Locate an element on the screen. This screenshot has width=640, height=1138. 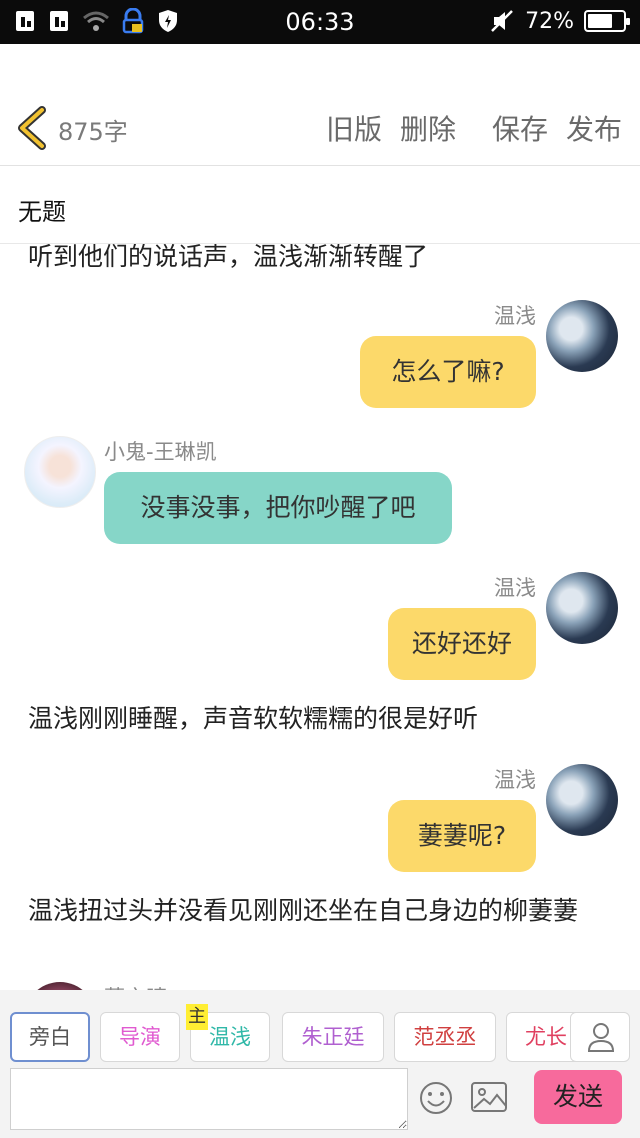
editor-toolbar: 875字 旧版 删除 保存 发布 is located at coordinates (320, 105).